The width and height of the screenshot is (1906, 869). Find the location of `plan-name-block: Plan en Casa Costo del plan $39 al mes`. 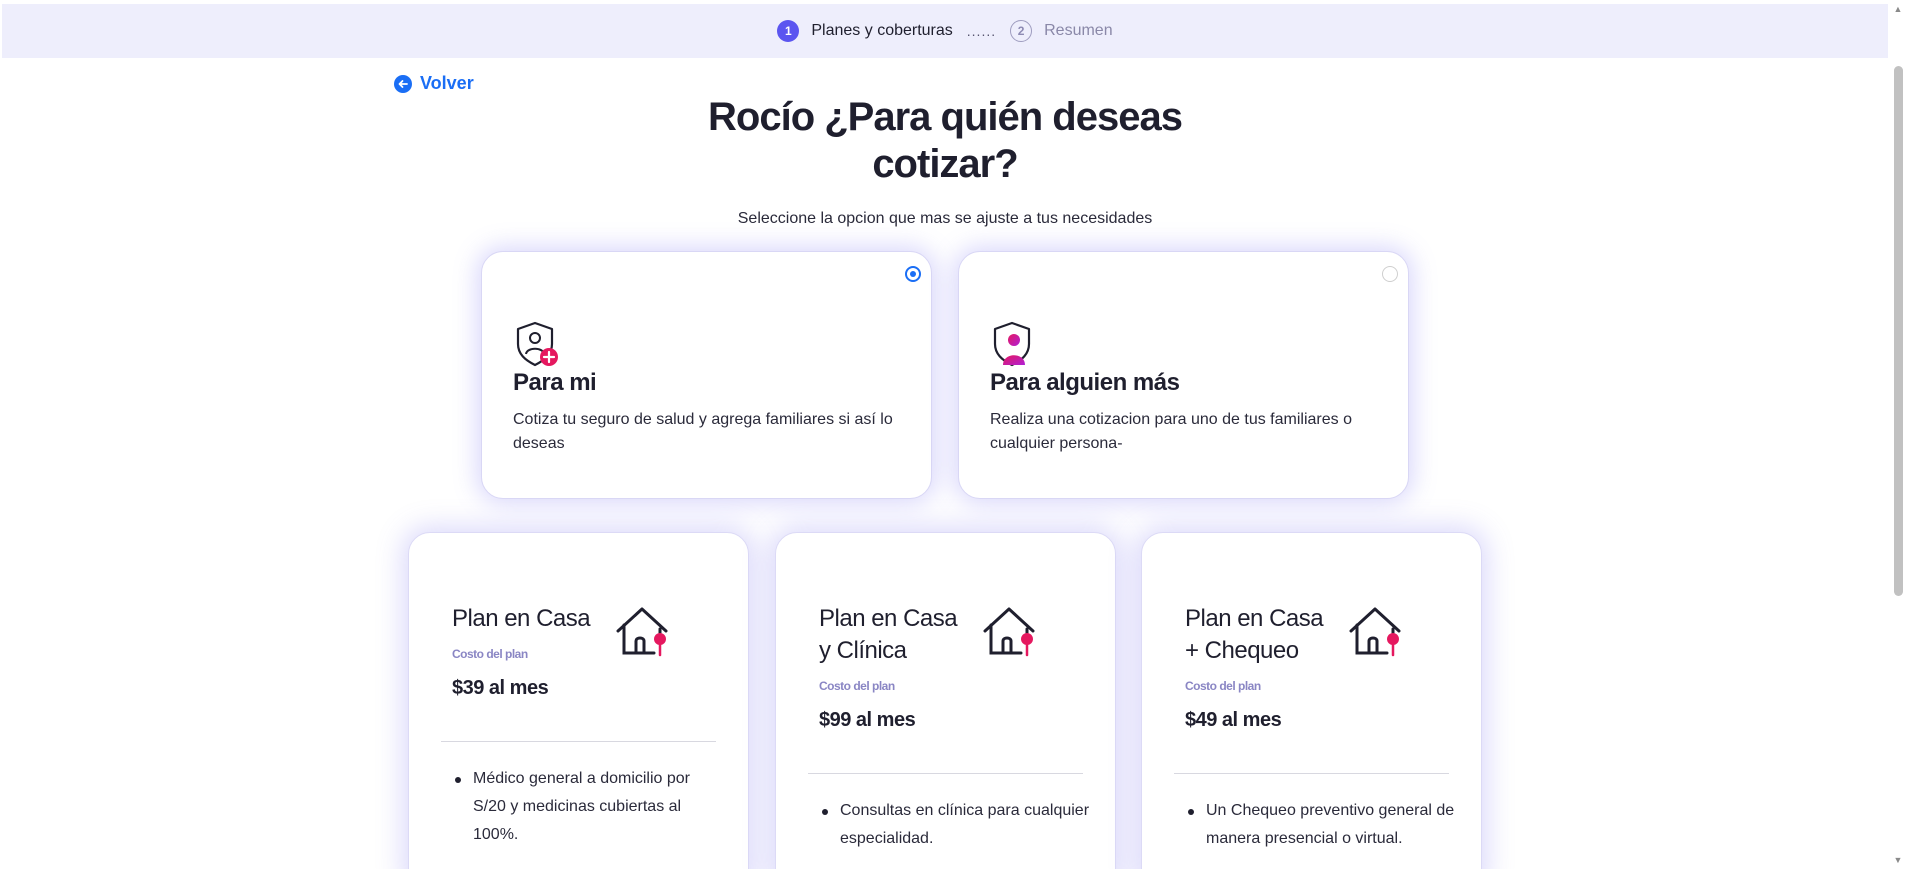

plan-name-block: Plan en Casa Costo del plan $39 al mes is located at coordinates (522, 653).